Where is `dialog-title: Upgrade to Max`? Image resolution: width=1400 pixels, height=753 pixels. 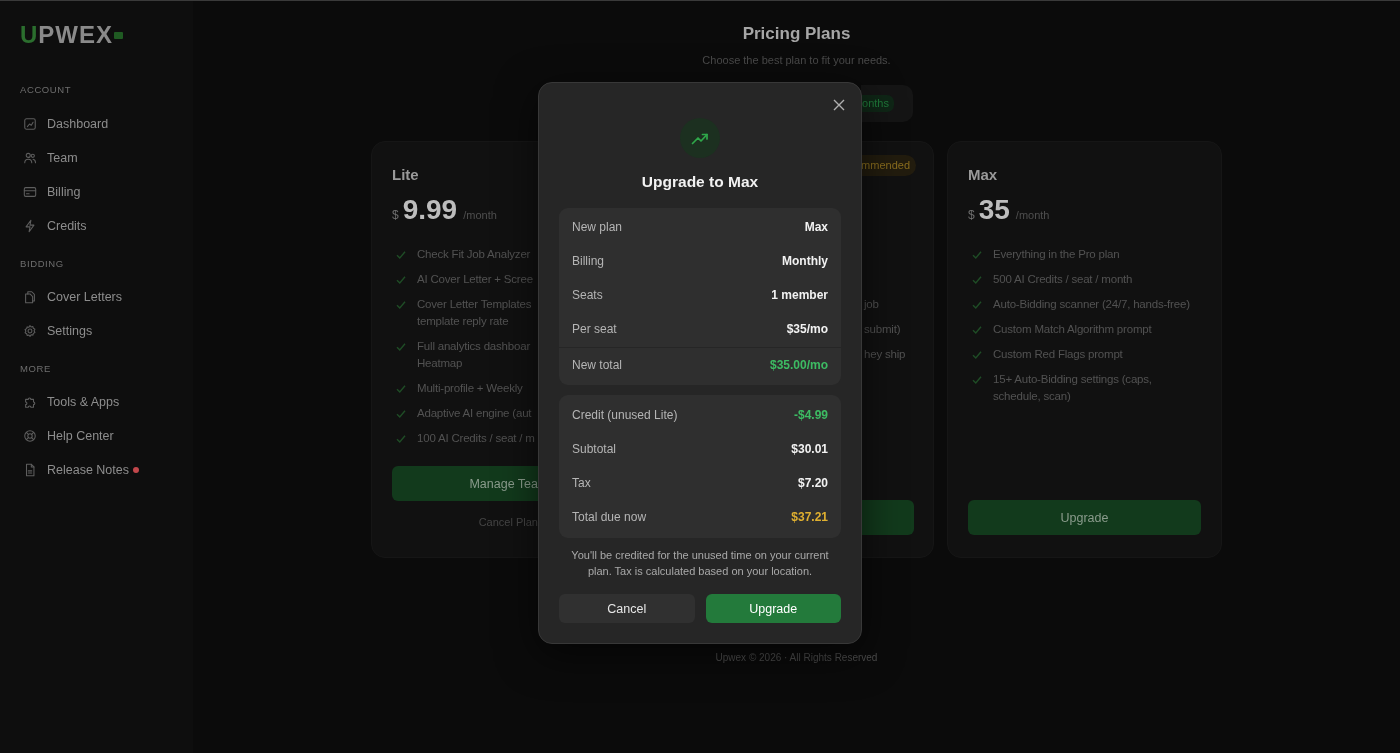 dialog-title: Upgrade to Max is located at coordinates (700, 182).